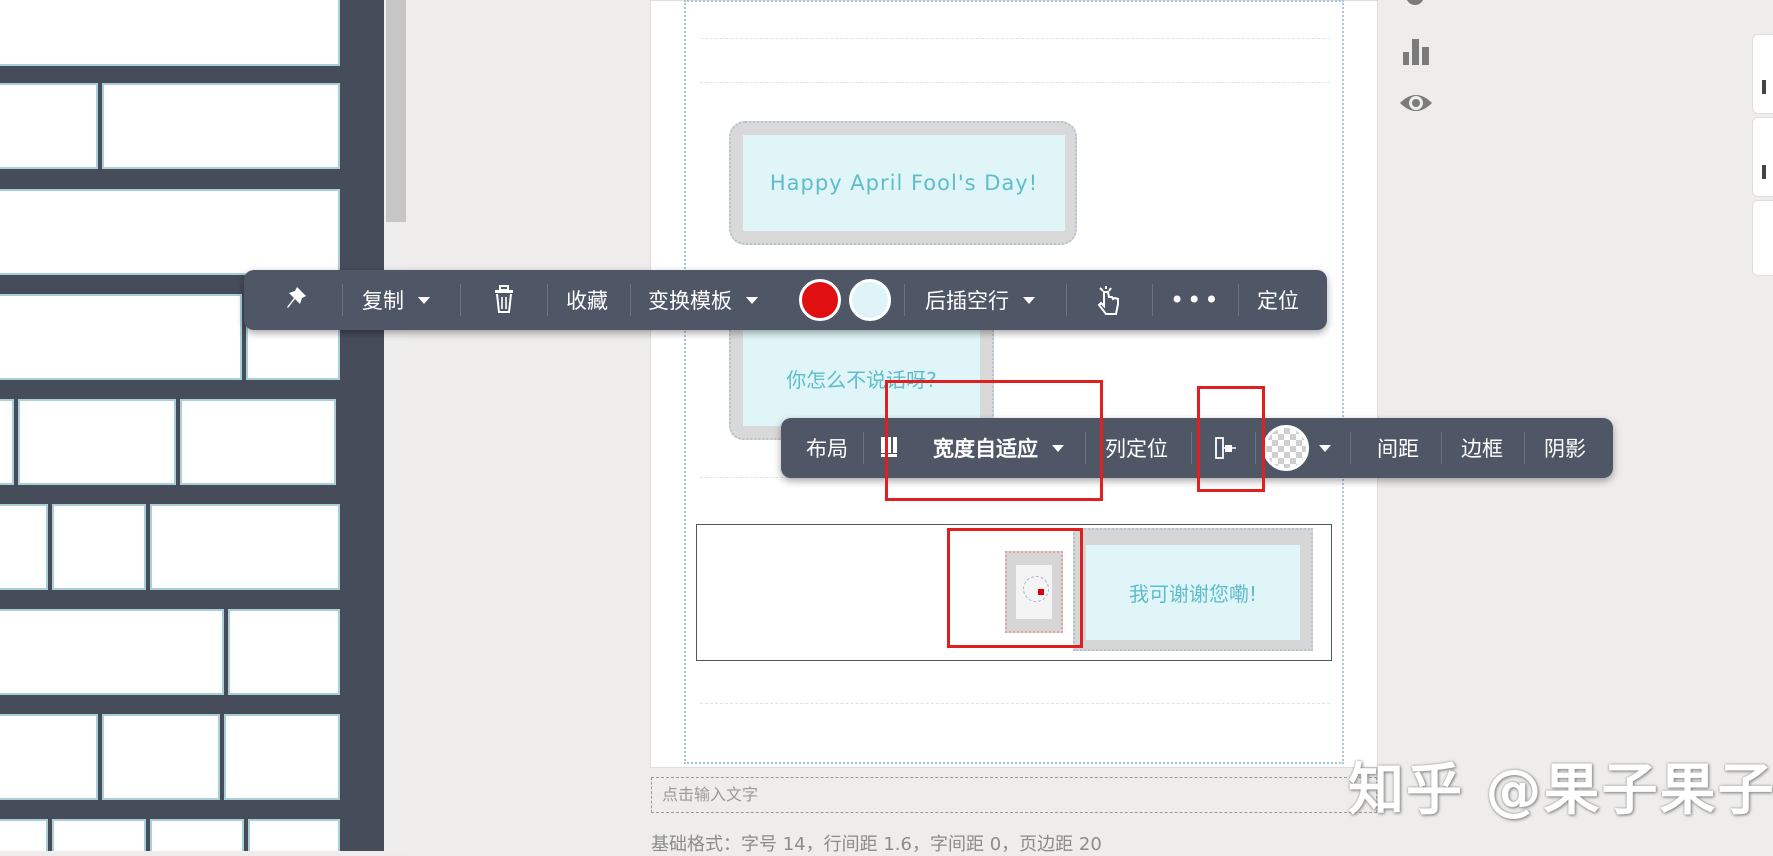  What do you see at coordinates (827, 448) in the screenshot?
I see `layout-button: 布局` at bounding box center [827, 448].